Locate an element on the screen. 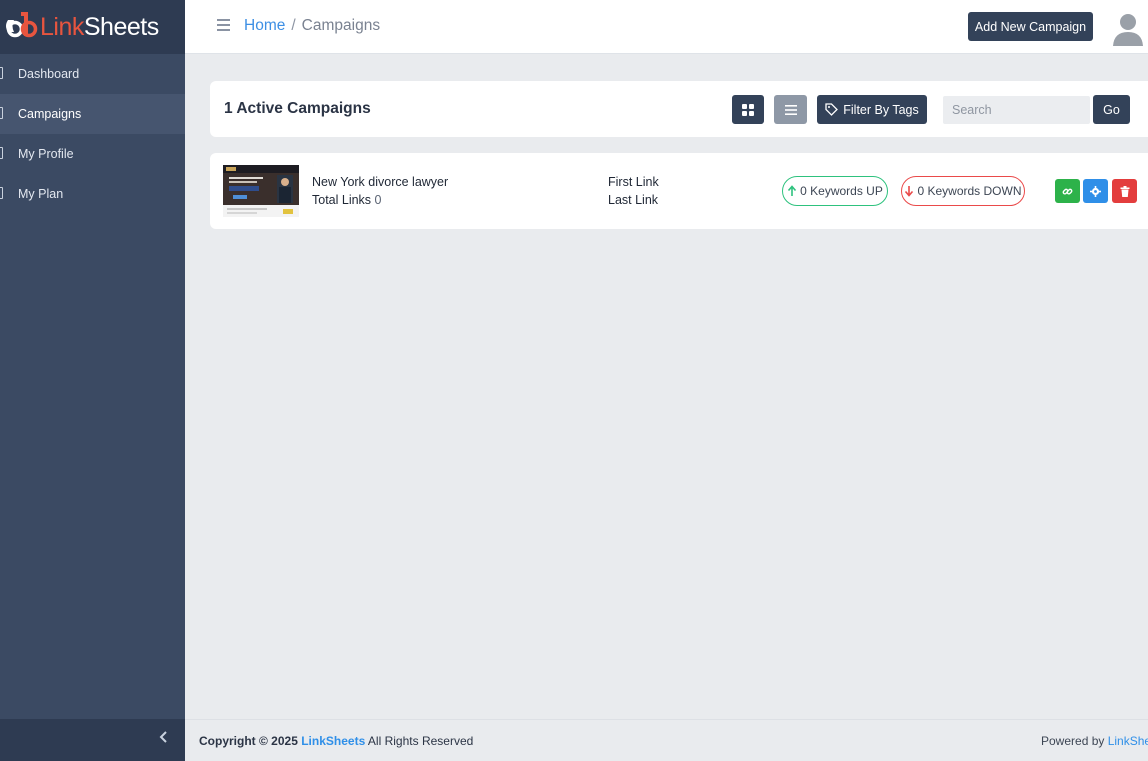 The width and height of the screenshot is (1148, 761). campaign-links-button is located at coordinates (1067, 191).